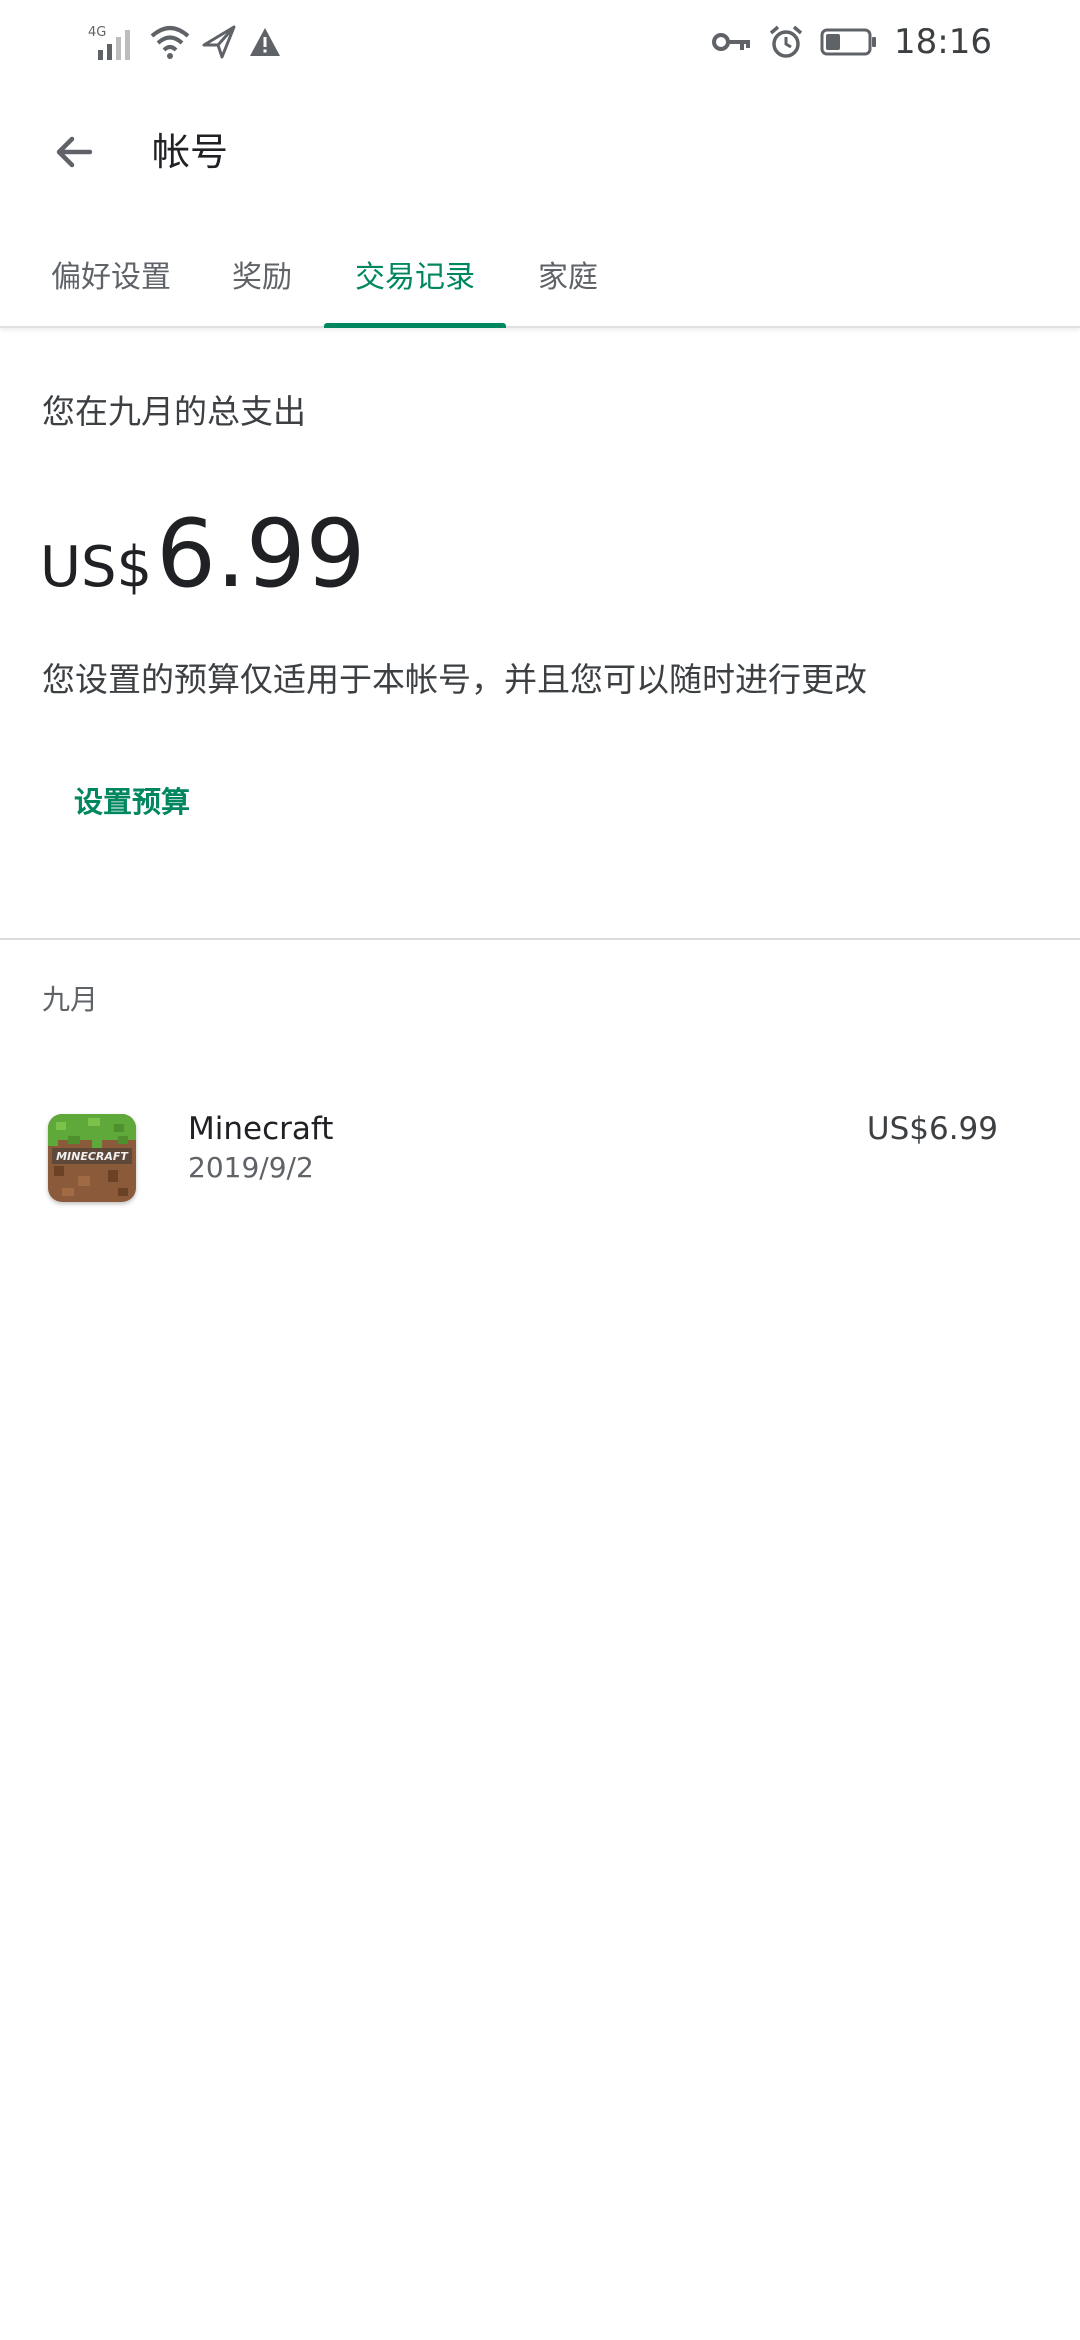 This screenshot has height=2340, width=1080. Describe the element at coordinates (848, 42) in the screenshot. I see `battery-icon` at that location.